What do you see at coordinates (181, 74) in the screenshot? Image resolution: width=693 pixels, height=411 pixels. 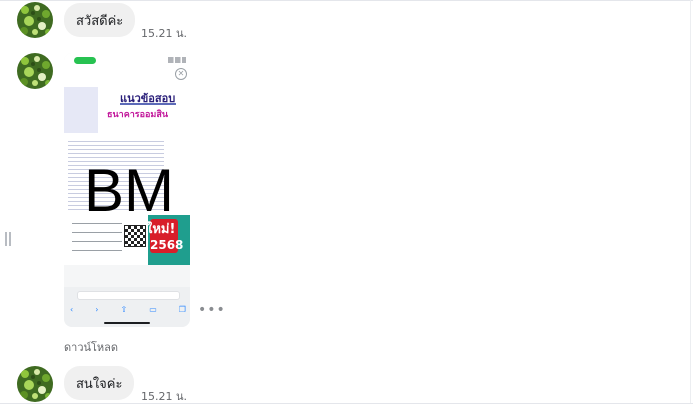 I see `close-icon: ✕` at bounding box center [181, 74].